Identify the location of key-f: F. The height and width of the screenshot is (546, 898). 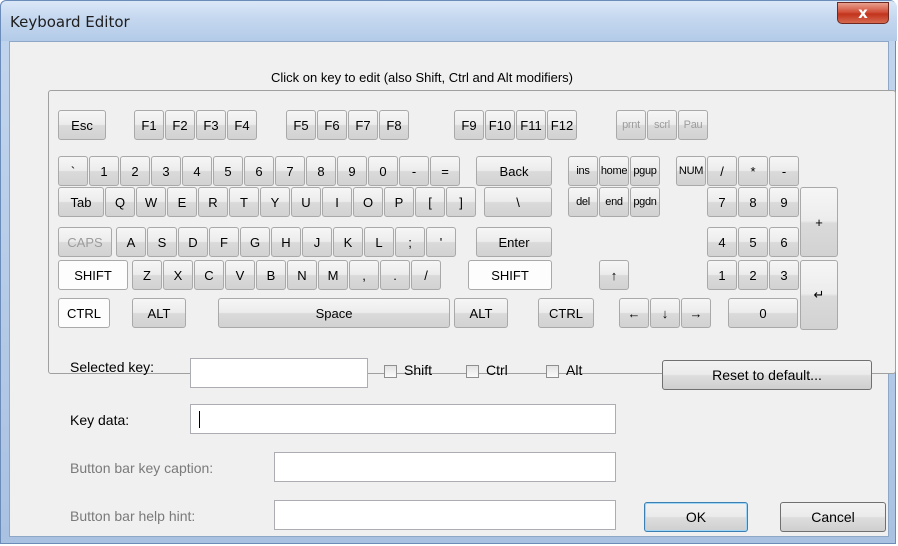
(224, 242).